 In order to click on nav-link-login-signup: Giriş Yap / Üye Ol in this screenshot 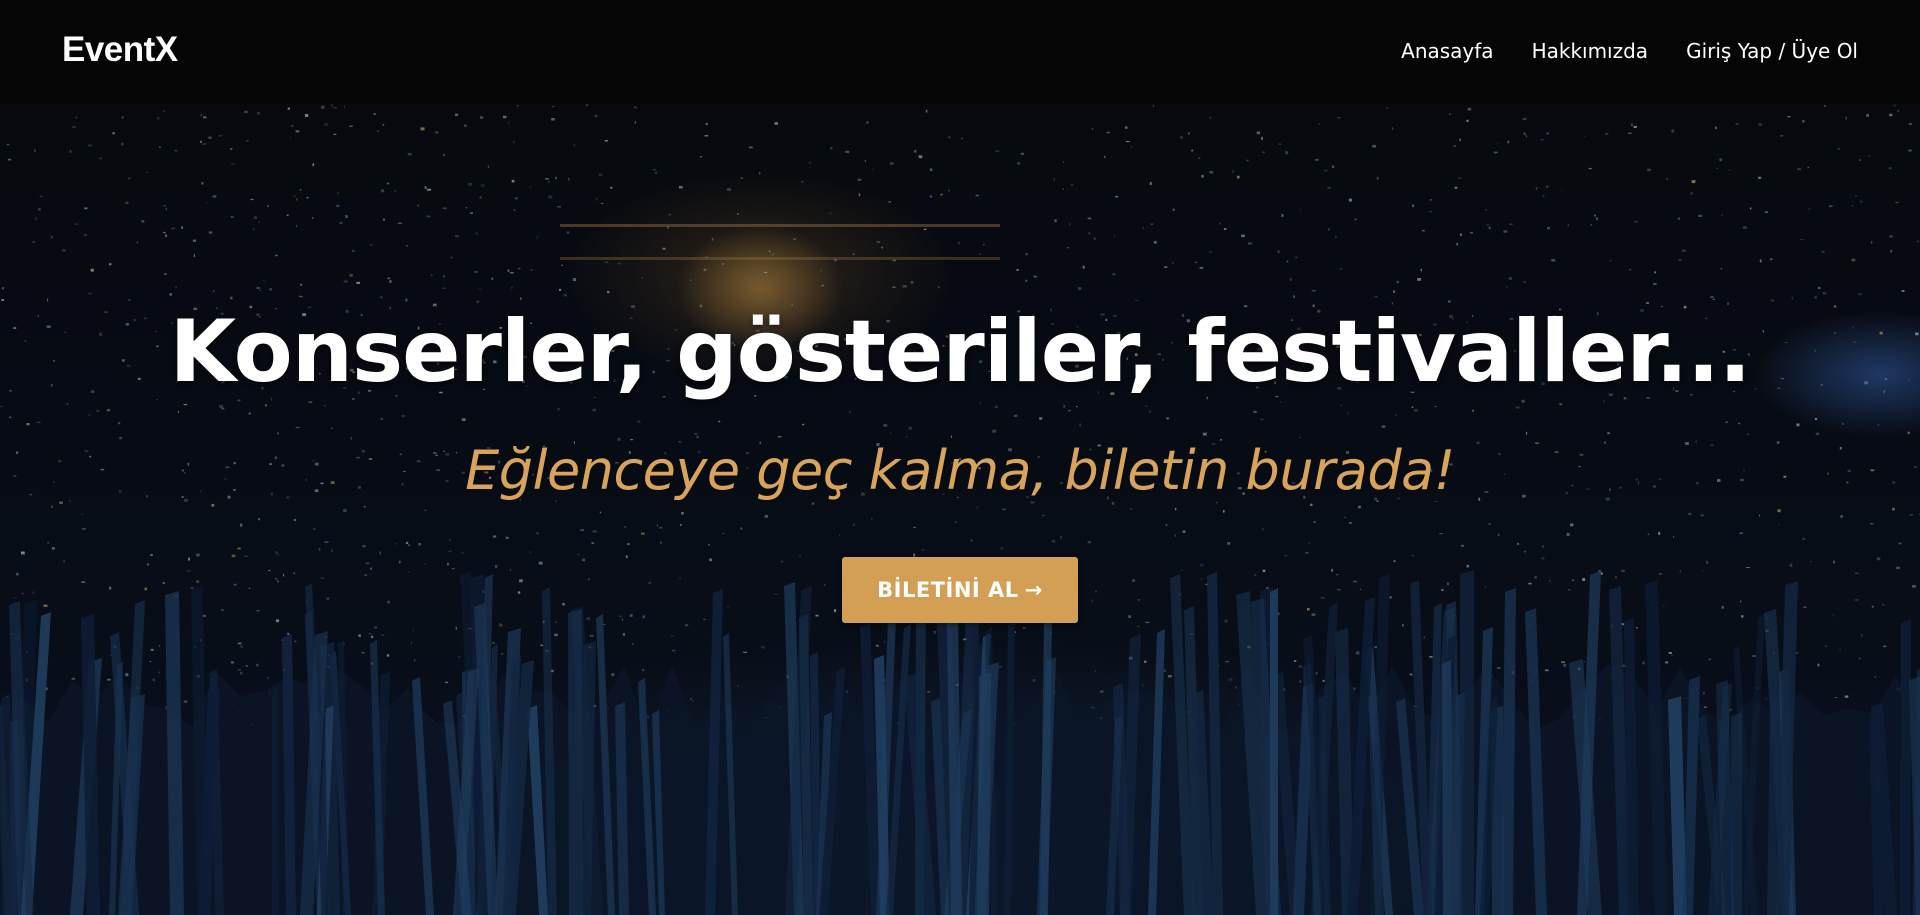, I will do `click(1772, 51)`.